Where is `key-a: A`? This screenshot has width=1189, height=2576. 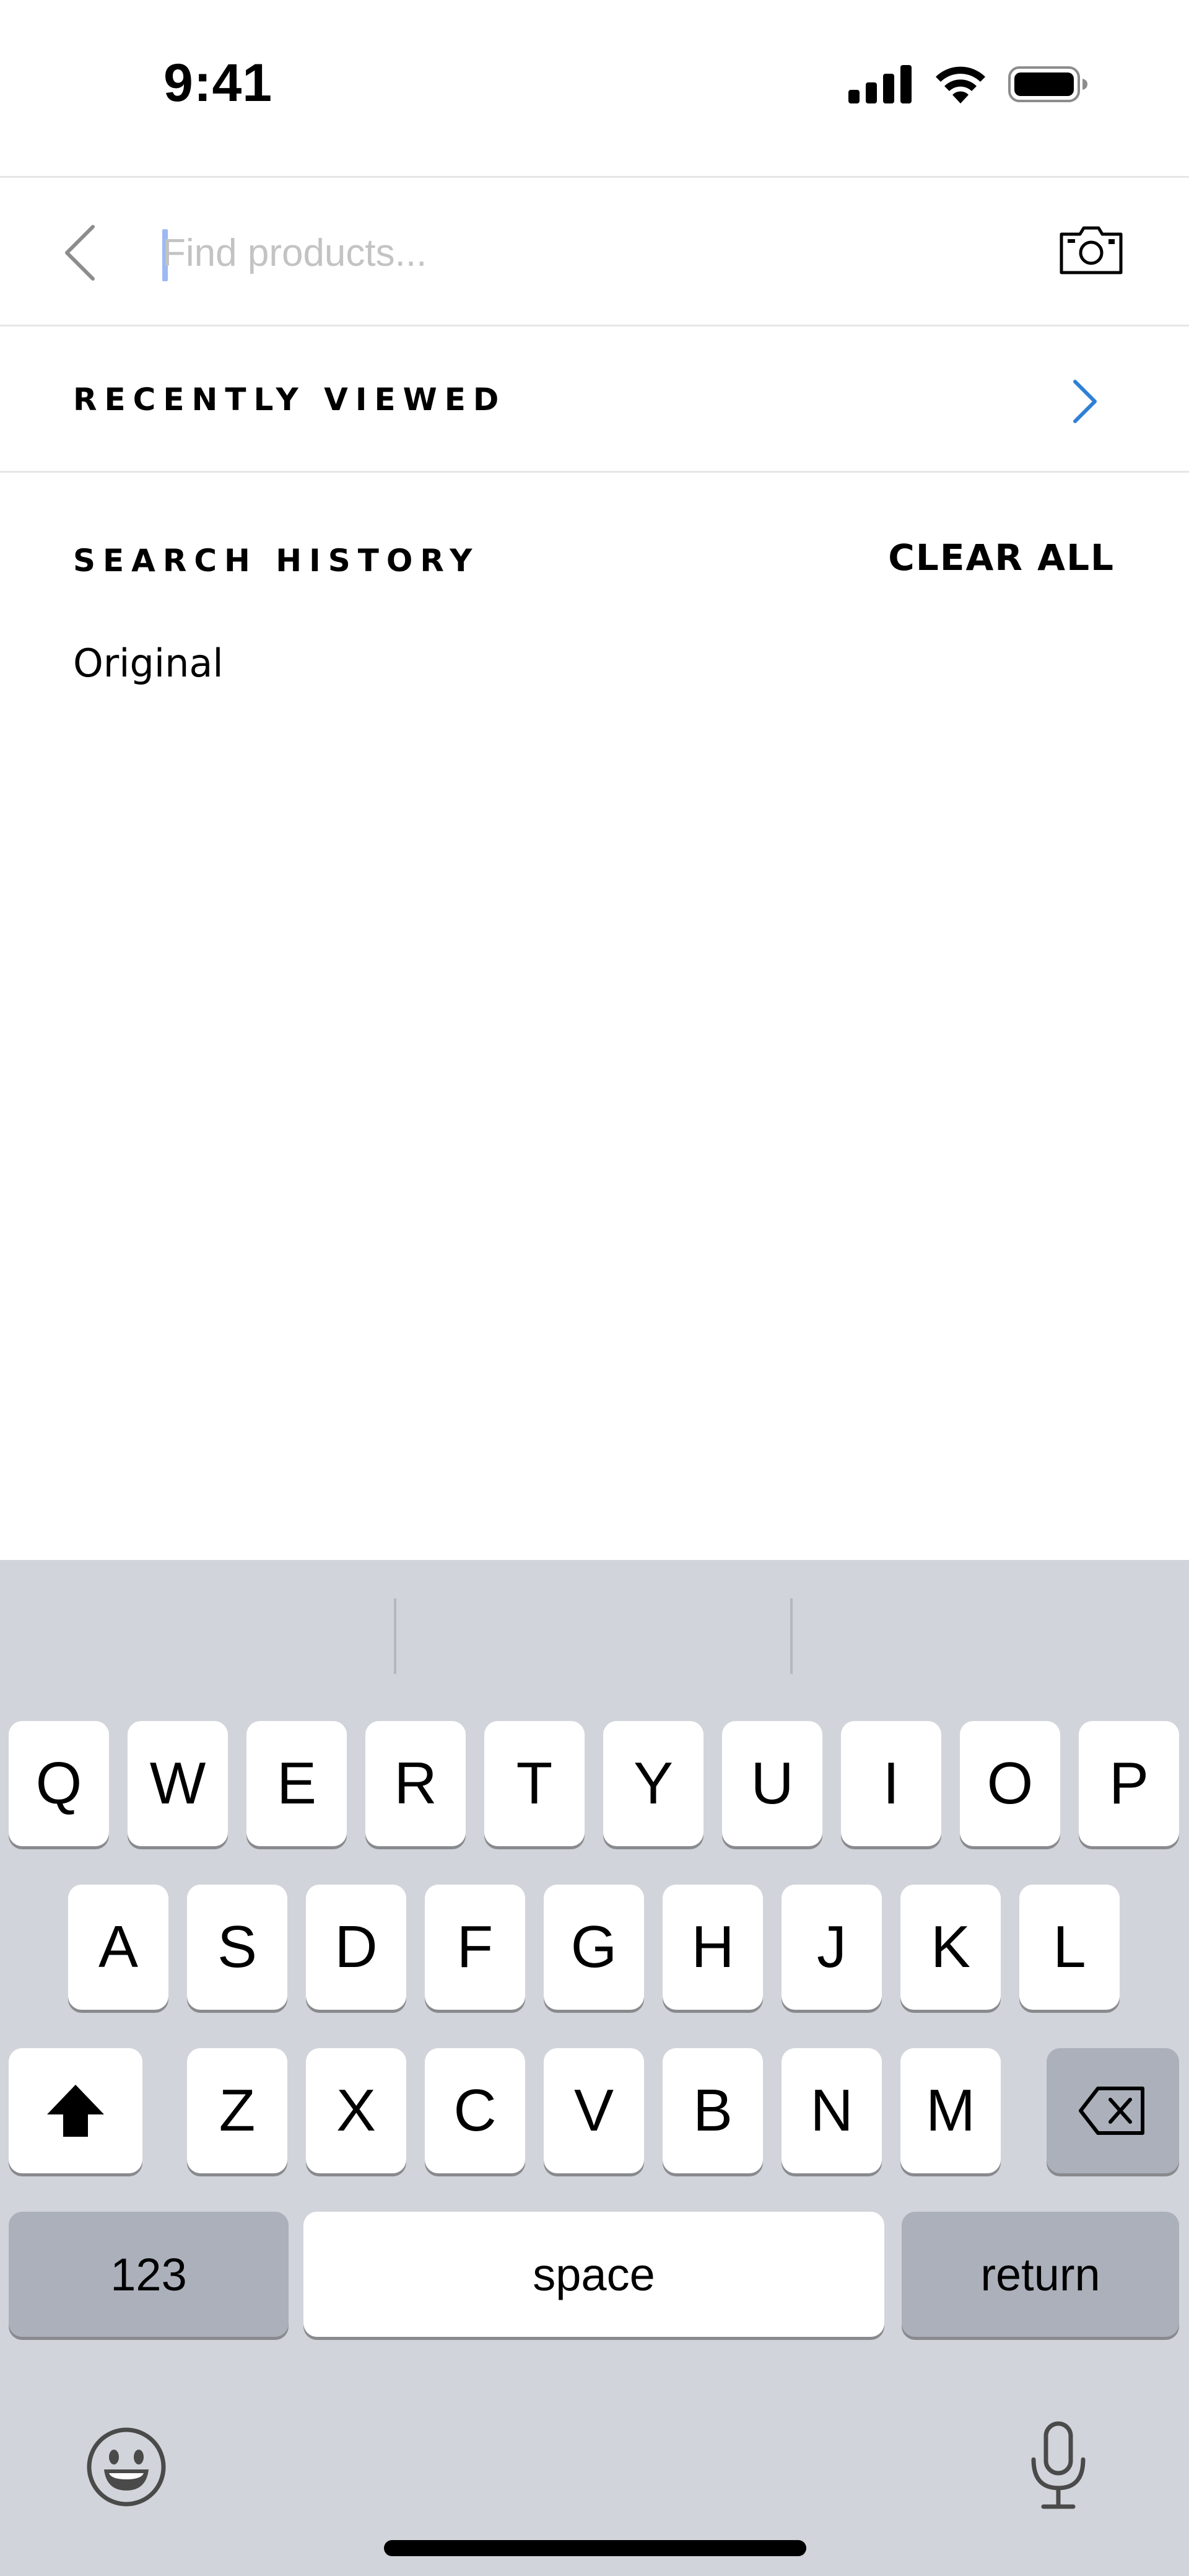 key-a: A is located at coordinates (118, 1947).